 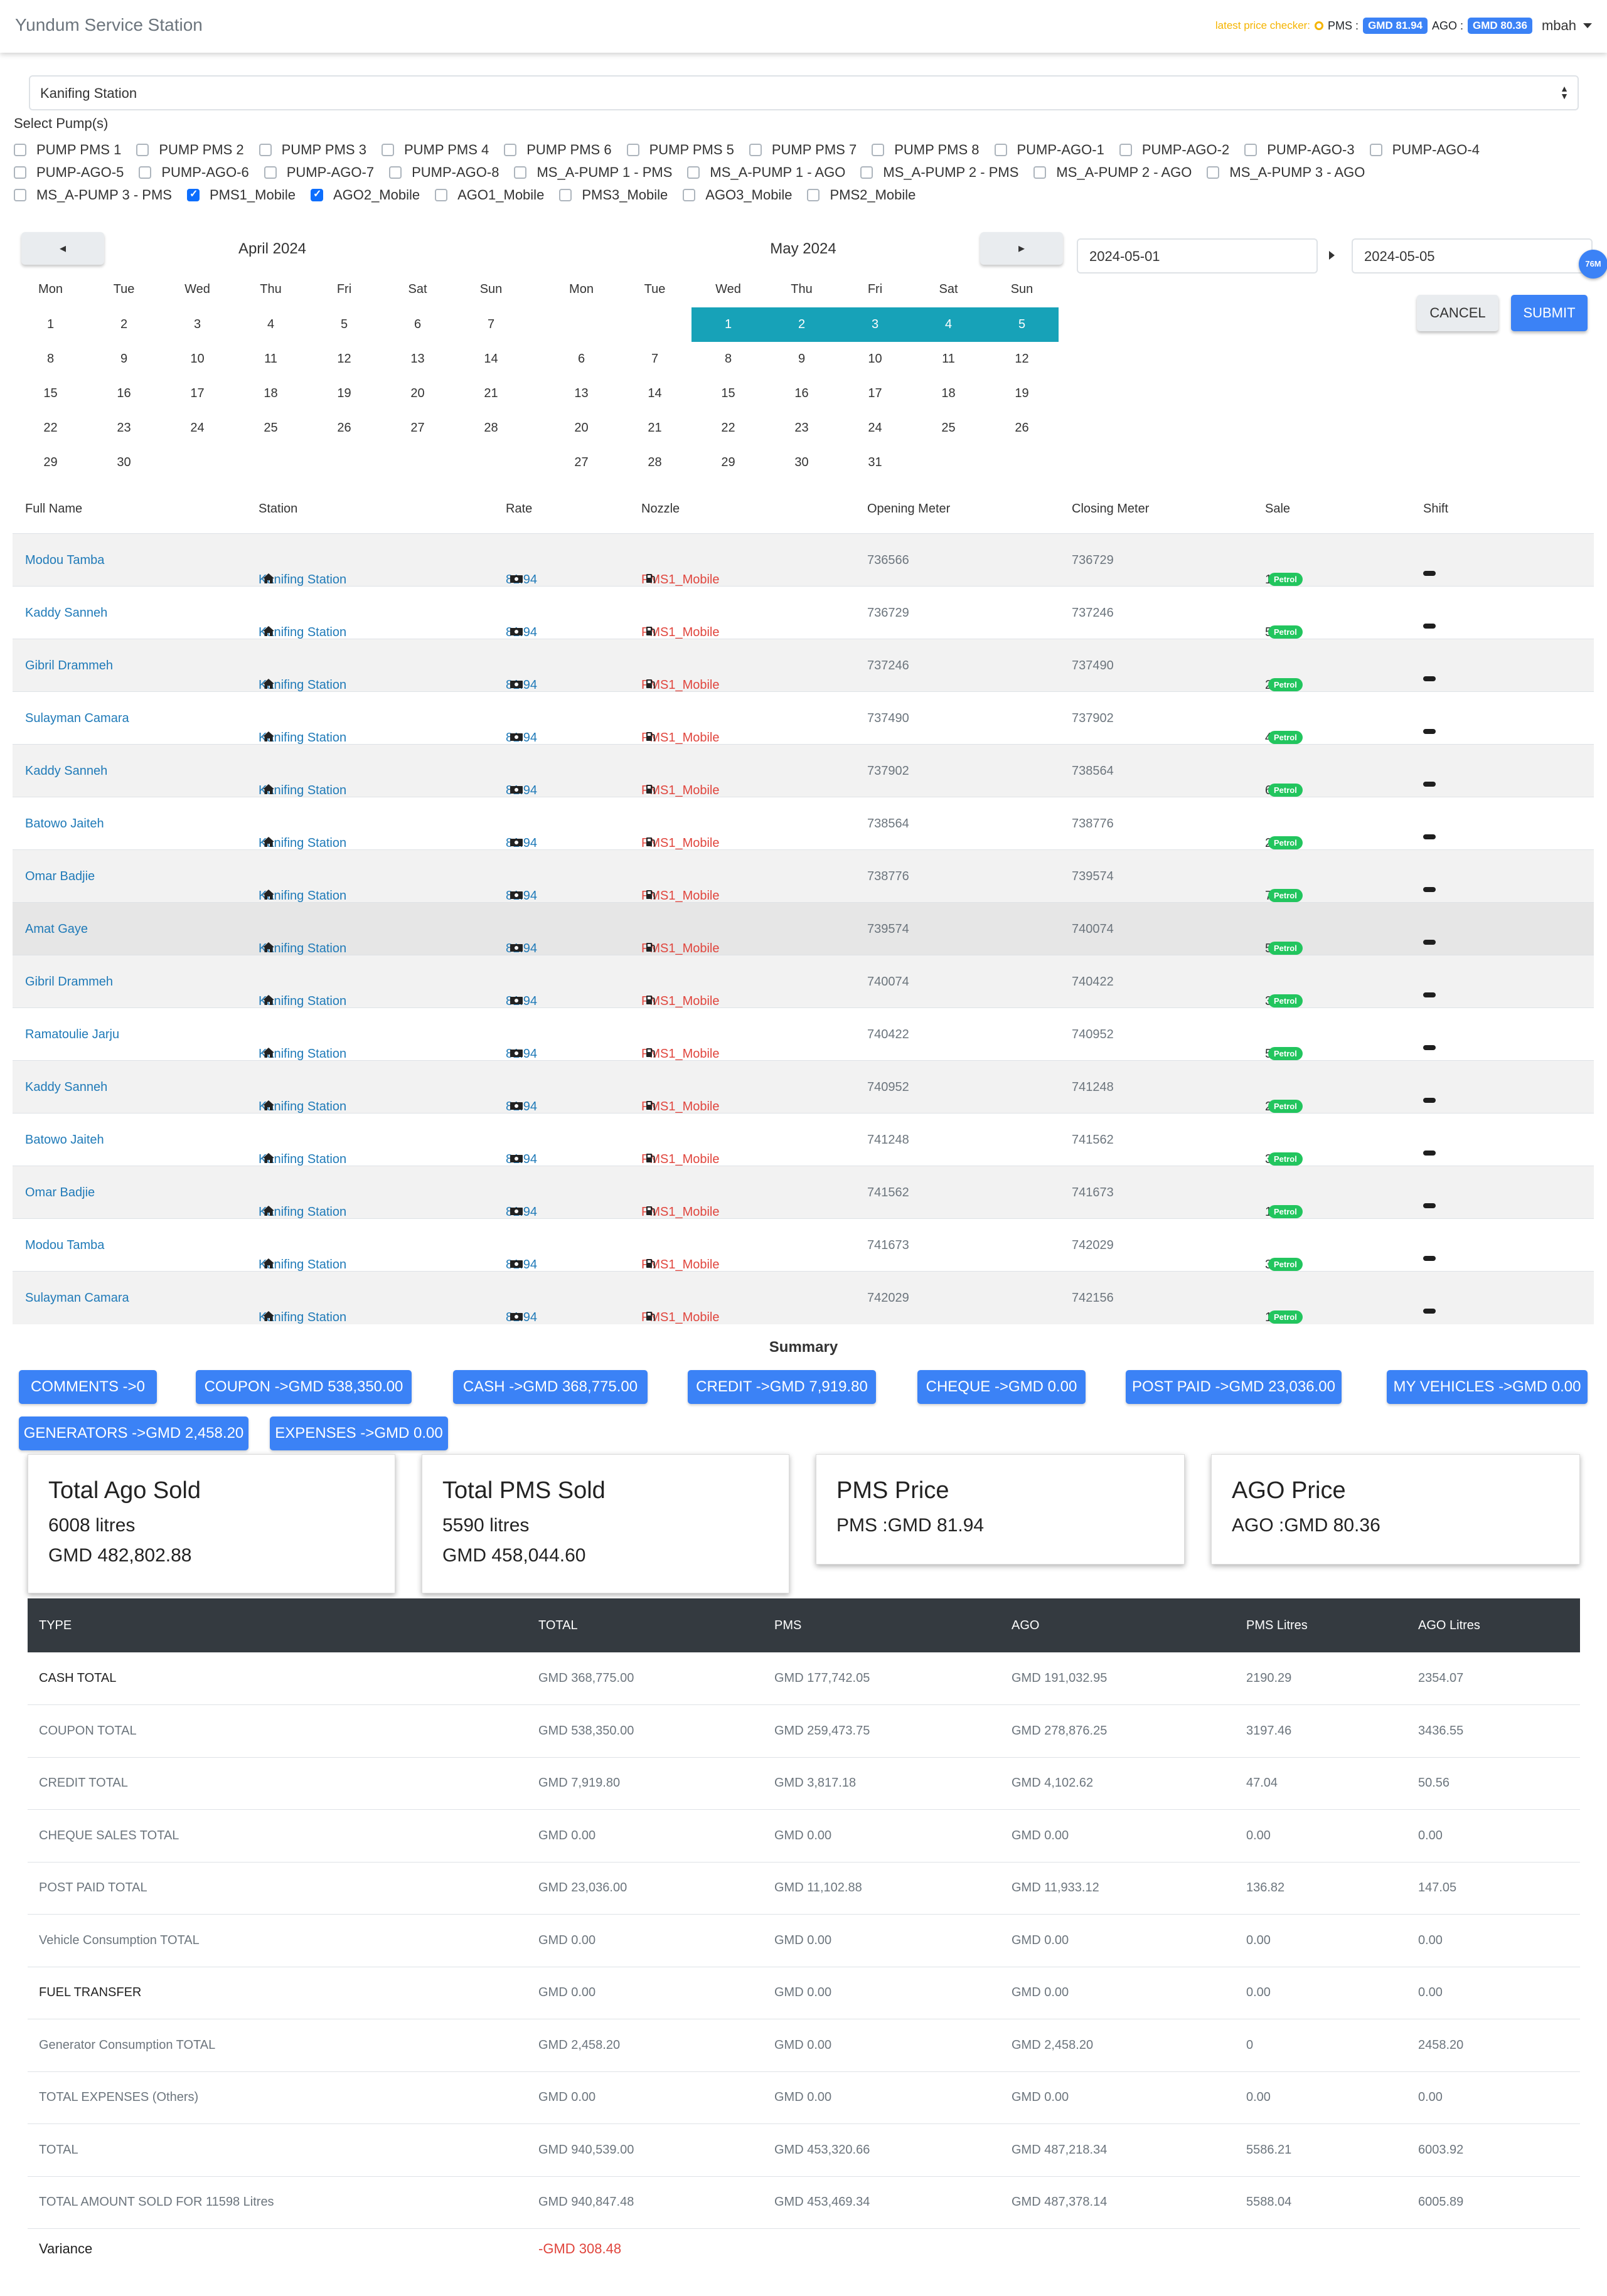 What do you see at coordinates (489, 195) in the screenshot?
I see `pump-checkbox-item: AGO1_Mobile` at bounding box center [489, 195].